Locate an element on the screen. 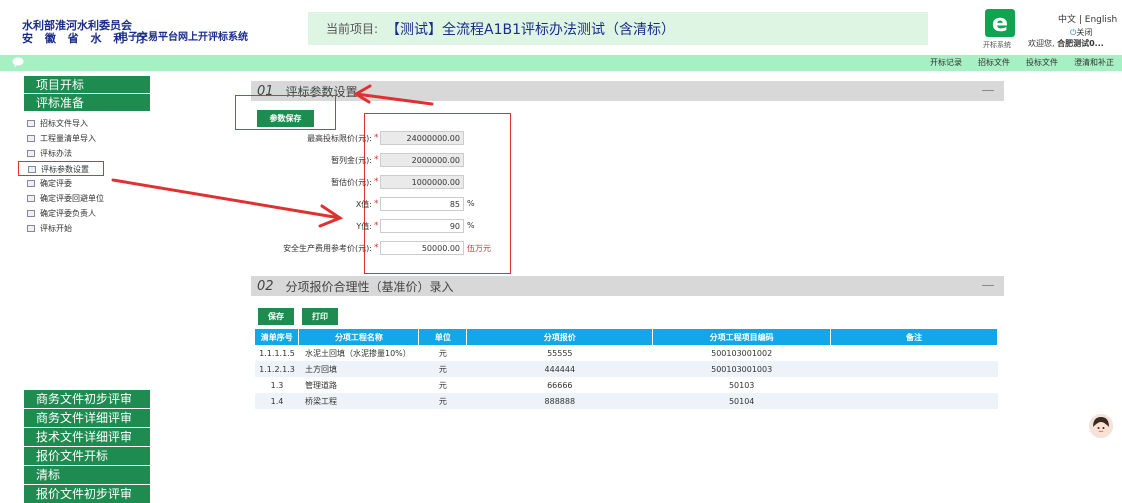  close-button: ⏻关闭 is located at coordinates (1081, 32).